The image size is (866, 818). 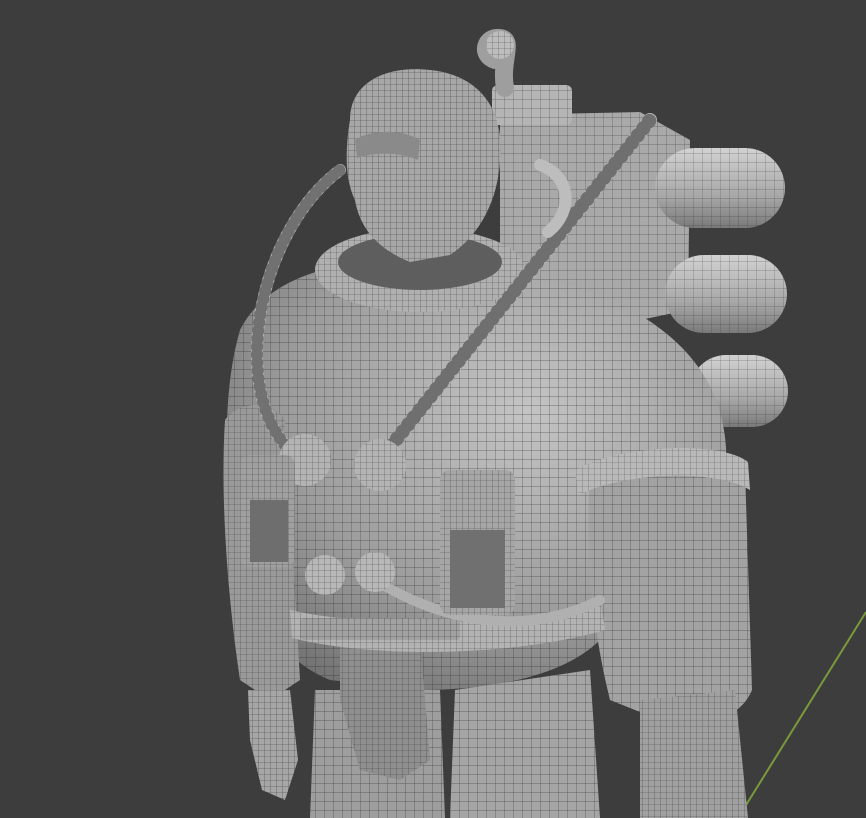 What do you see at coordinates (663, 633) in the screenshot?
I see `right-arm` at bounding box center [663, 633].